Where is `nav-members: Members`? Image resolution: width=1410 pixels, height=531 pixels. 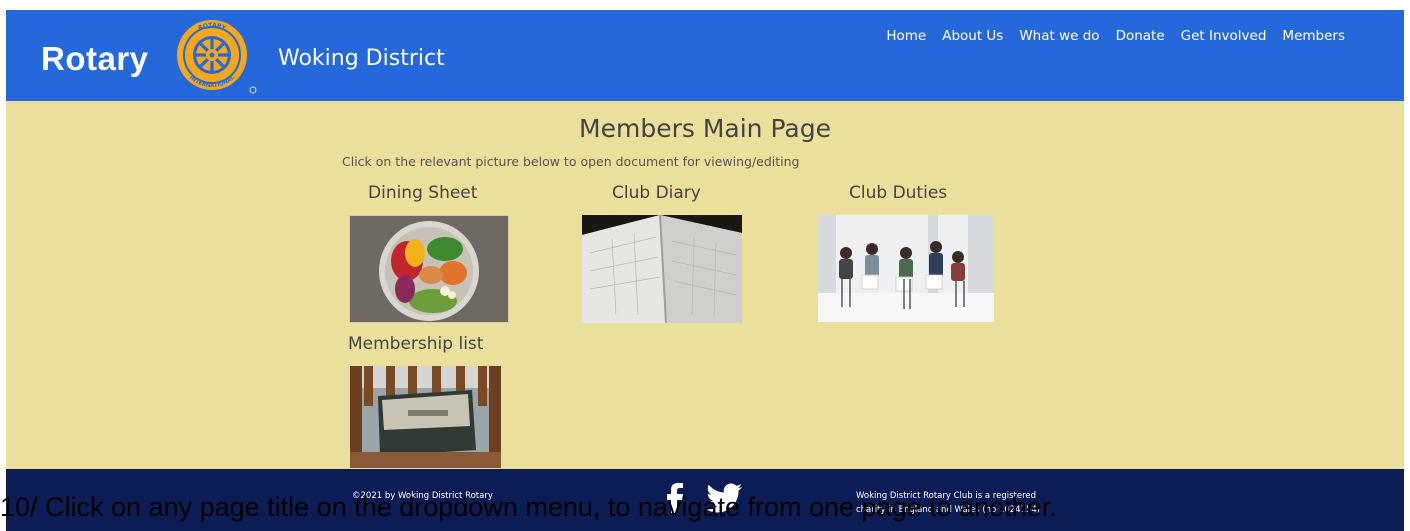
nav-members: Members is located at coordinates (1313, 36).